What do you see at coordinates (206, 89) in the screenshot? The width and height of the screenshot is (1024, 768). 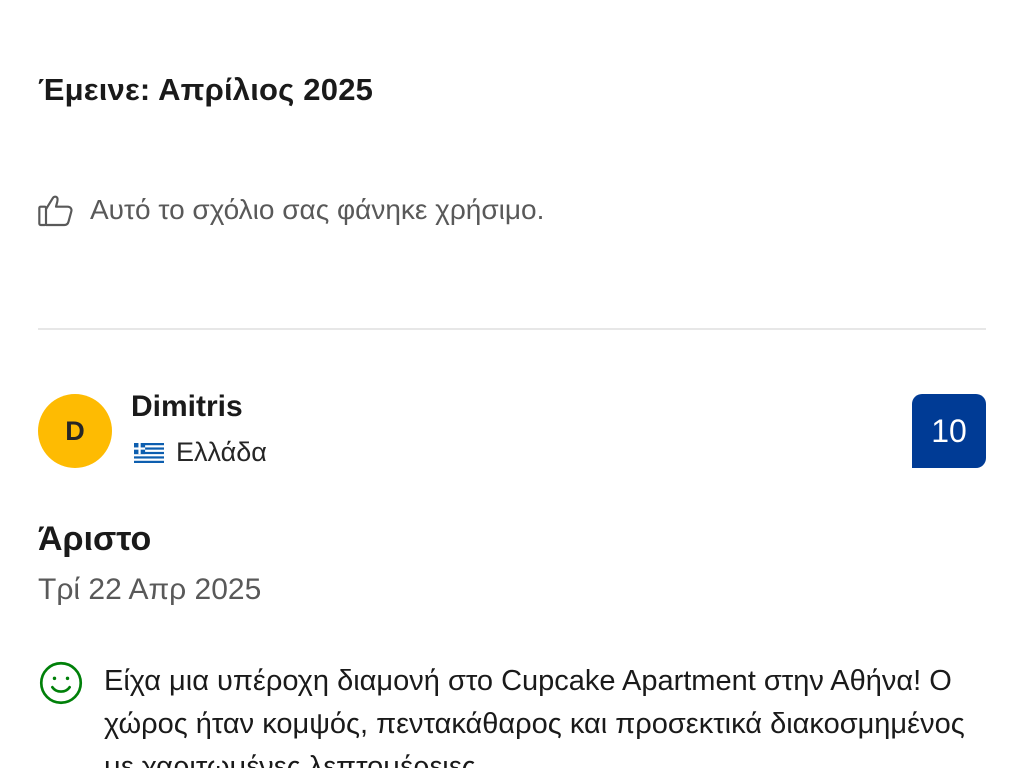 I see `stay-date: Έμεινε: Απρίλιος 2025` at bounding box center [206, 89].